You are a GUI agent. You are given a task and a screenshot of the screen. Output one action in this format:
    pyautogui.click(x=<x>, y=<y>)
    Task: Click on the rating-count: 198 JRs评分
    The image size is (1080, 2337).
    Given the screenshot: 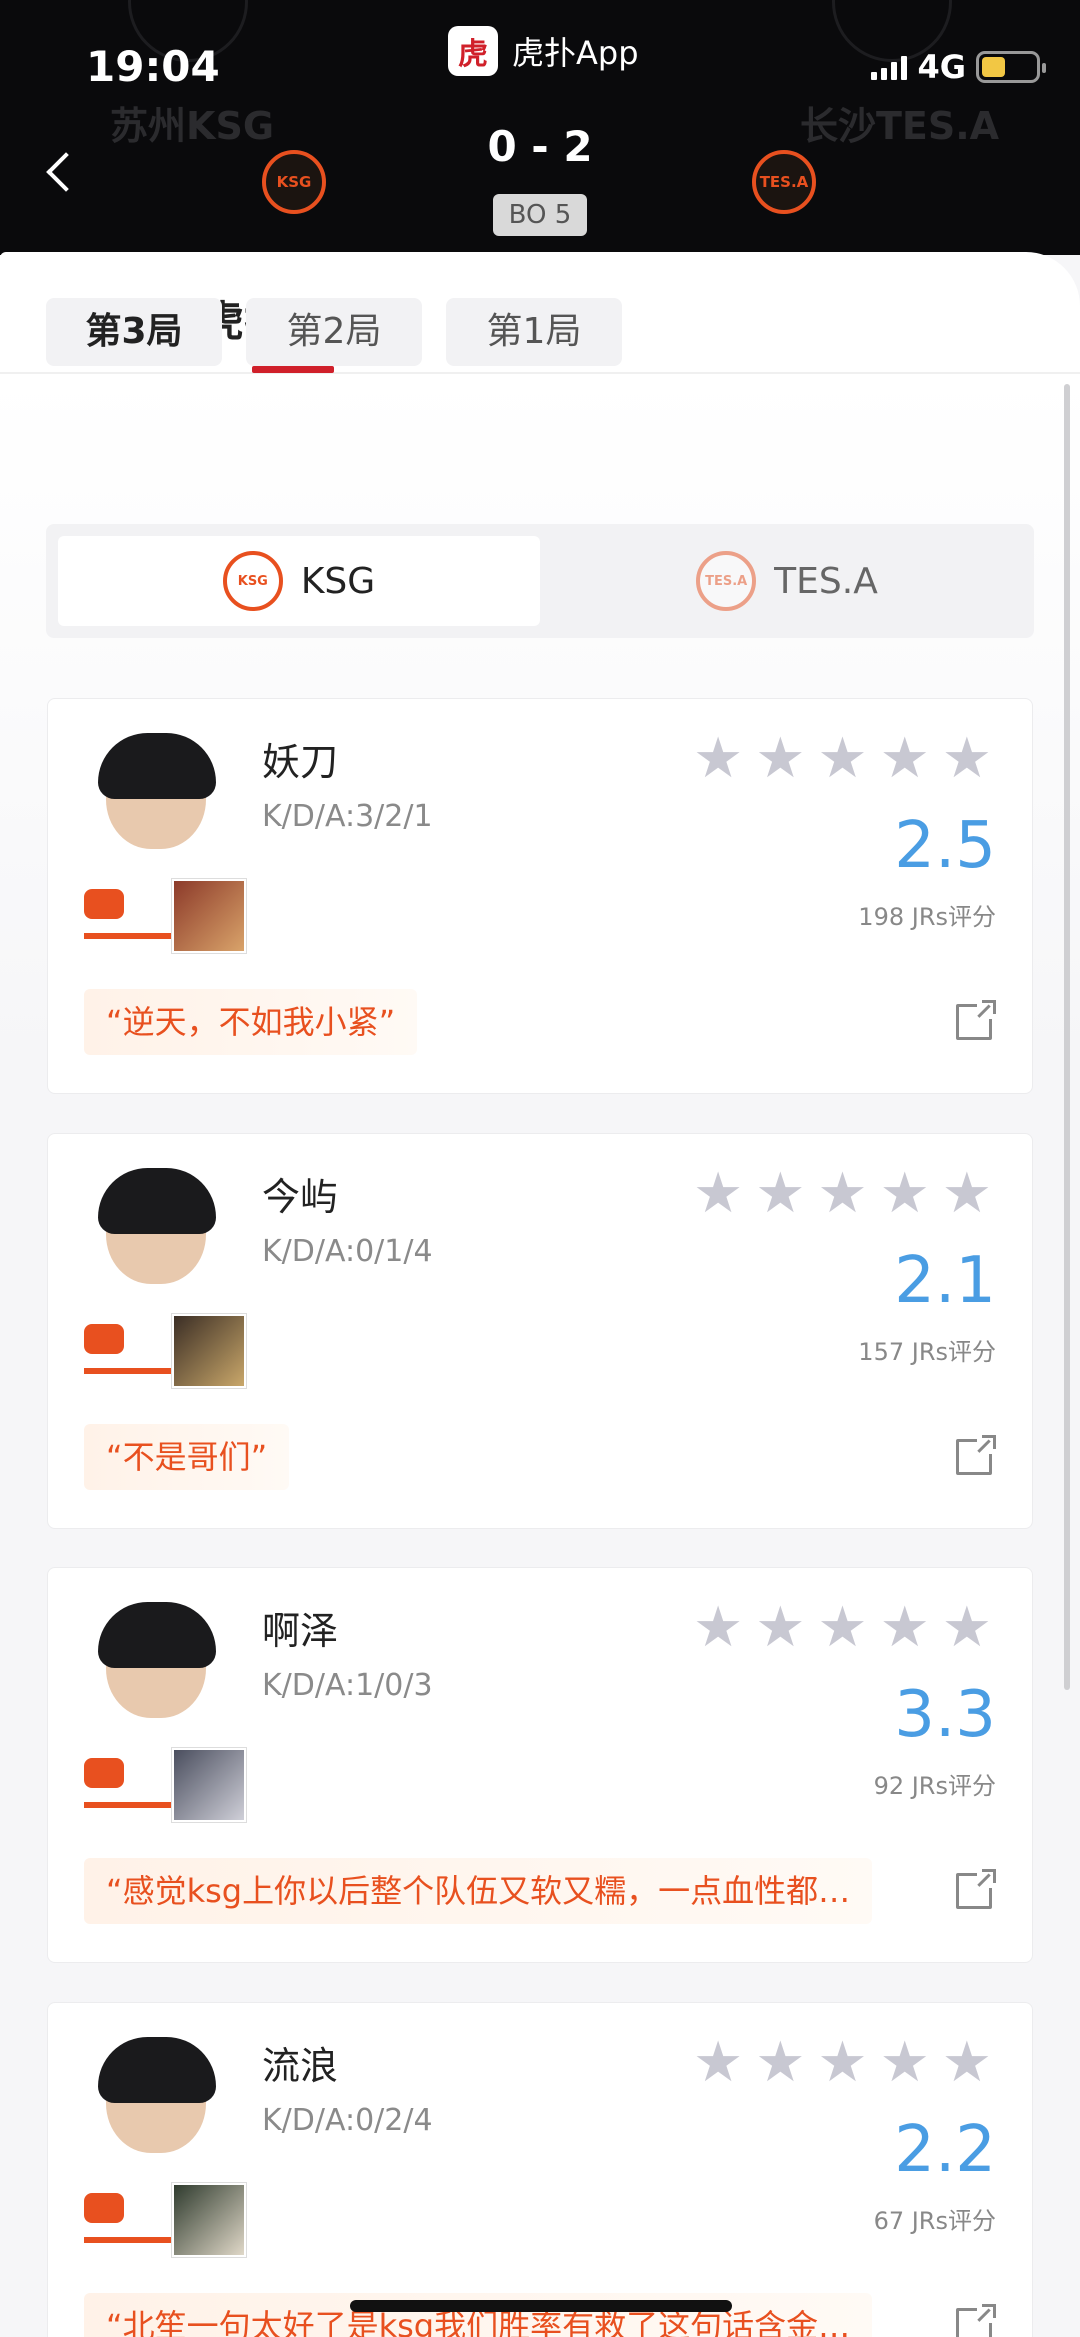 What is the action you would take?
    pyautogui.click(x=927, y=917)
    